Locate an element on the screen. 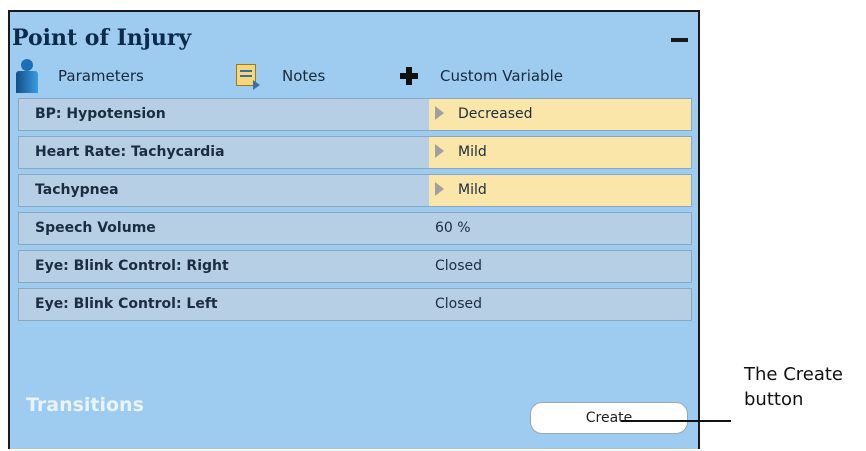  parameter-row: Speech Volume 60 % is located at coordinates (355, 228).